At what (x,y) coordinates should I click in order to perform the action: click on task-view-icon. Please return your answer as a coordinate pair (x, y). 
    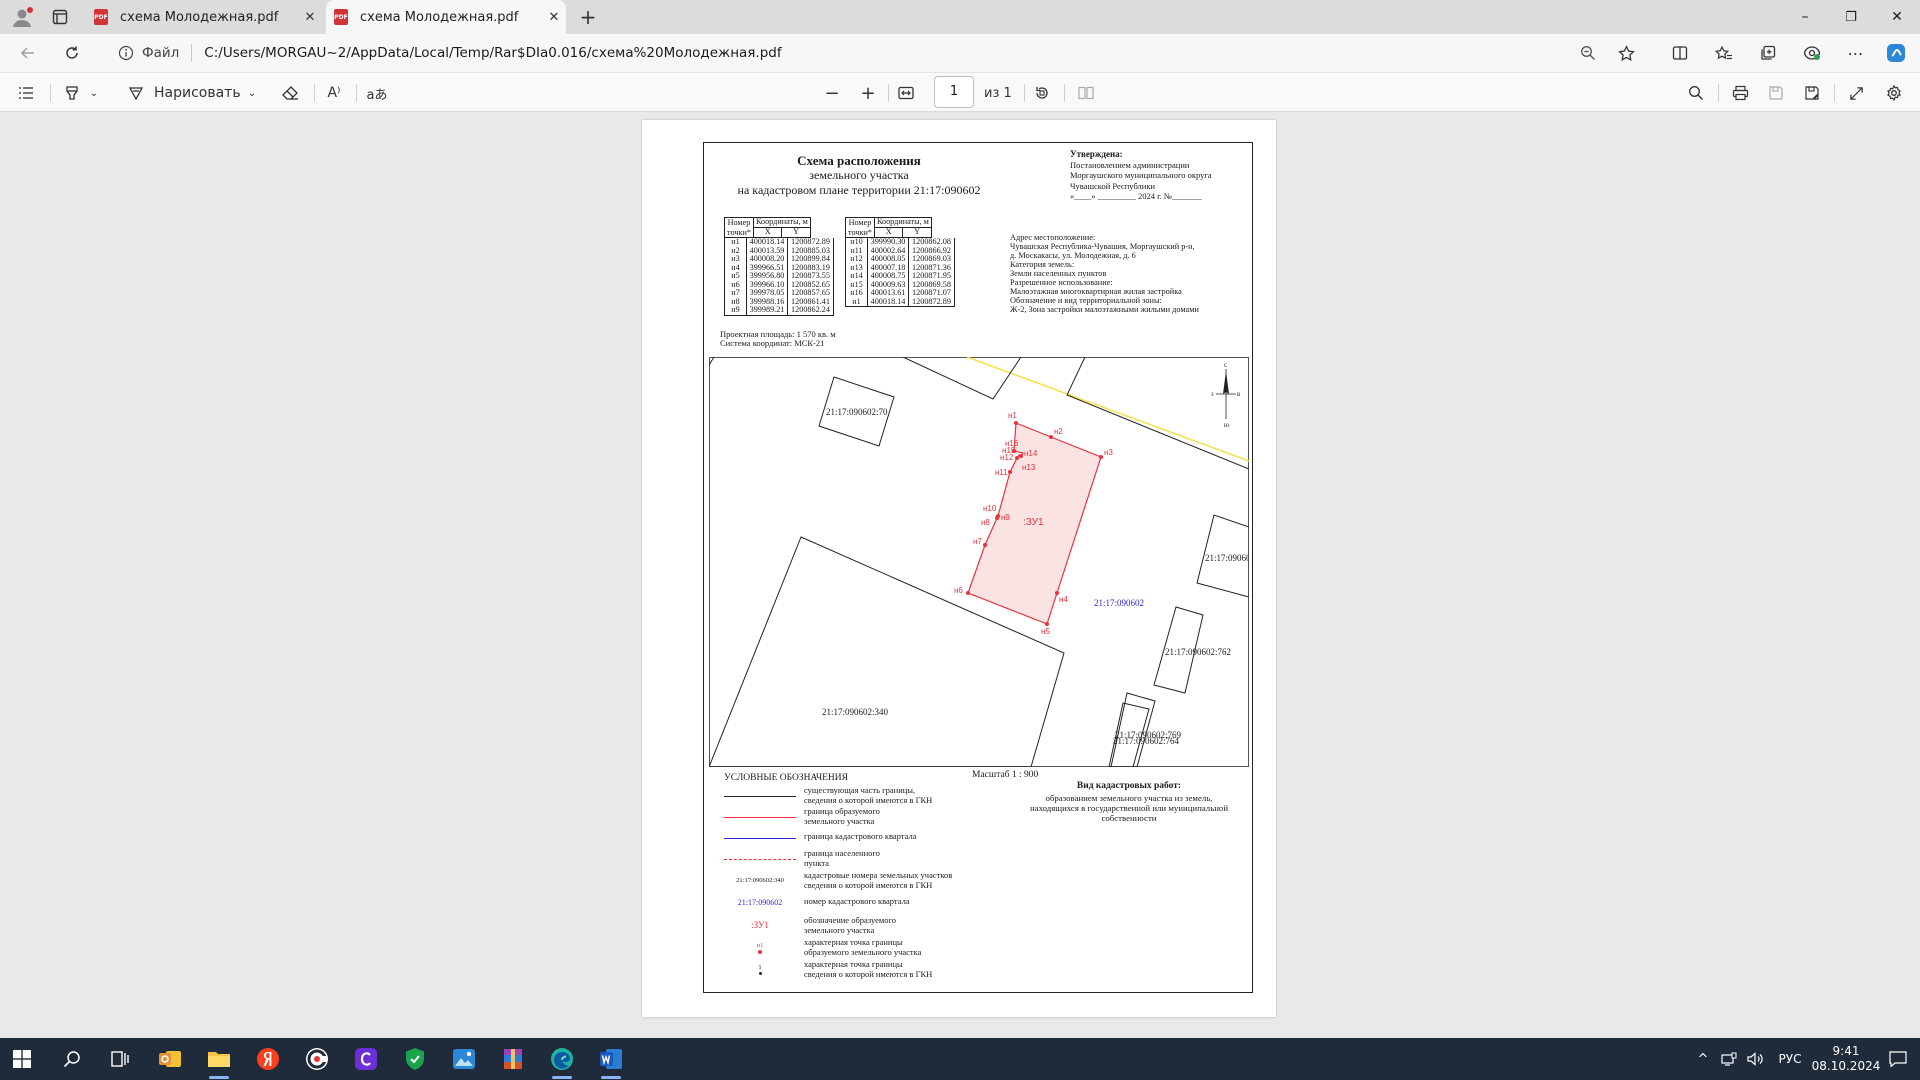
    Looking at the image, I should click on (120, 1059).